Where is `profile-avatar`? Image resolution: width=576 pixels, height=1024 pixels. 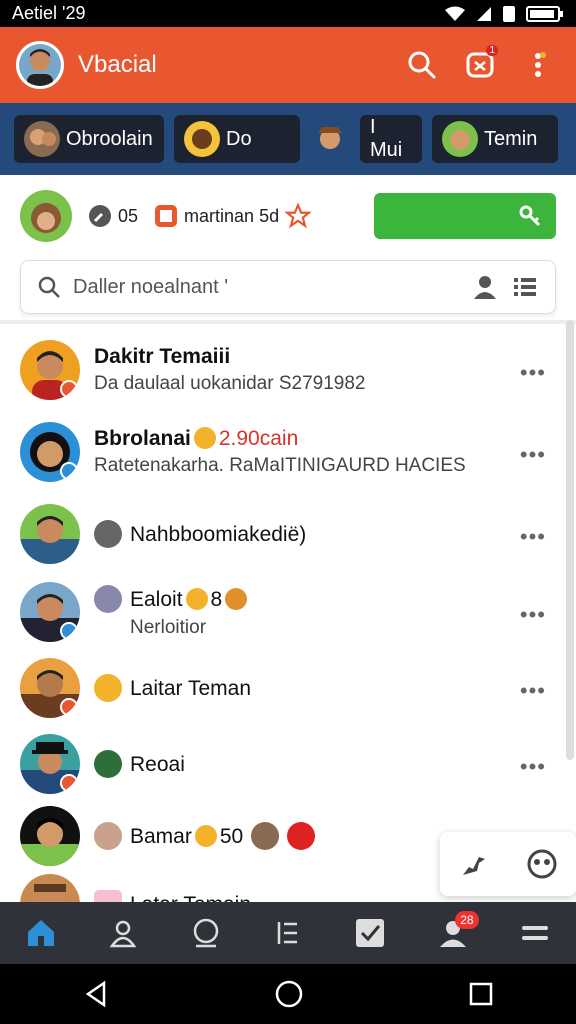
profile-avatar is located at coordinates (40, 65).